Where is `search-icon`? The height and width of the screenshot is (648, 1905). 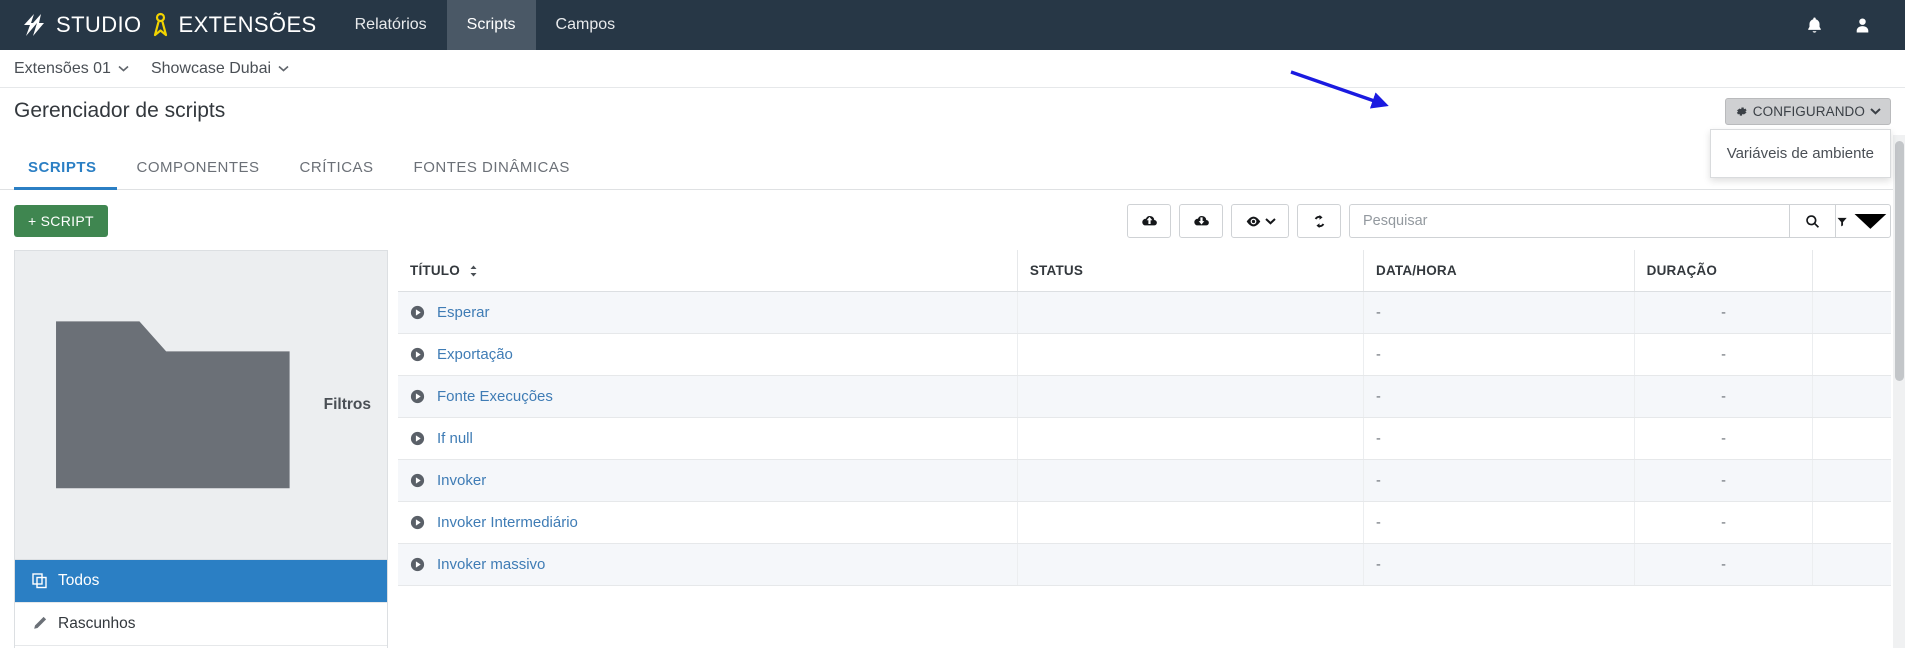
search-icon is located at coordinates (1813, 221).